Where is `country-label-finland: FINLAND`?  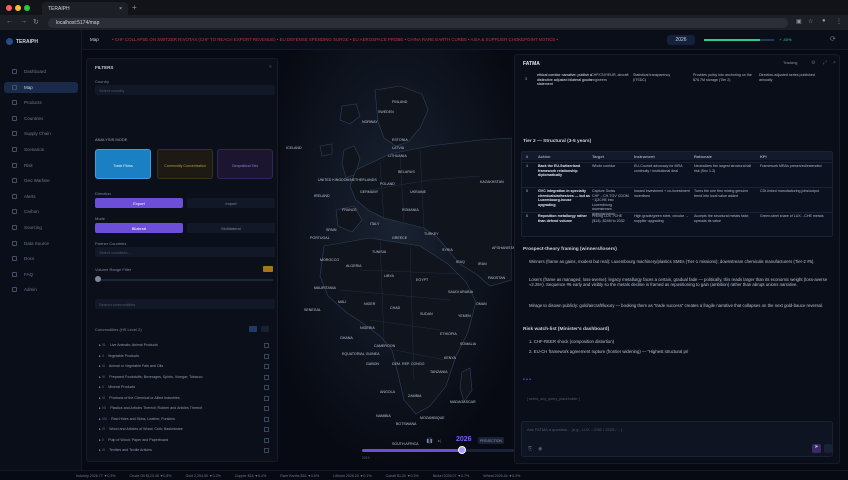
country-label-finland: FINLAND is located at coordinates (399, 102).